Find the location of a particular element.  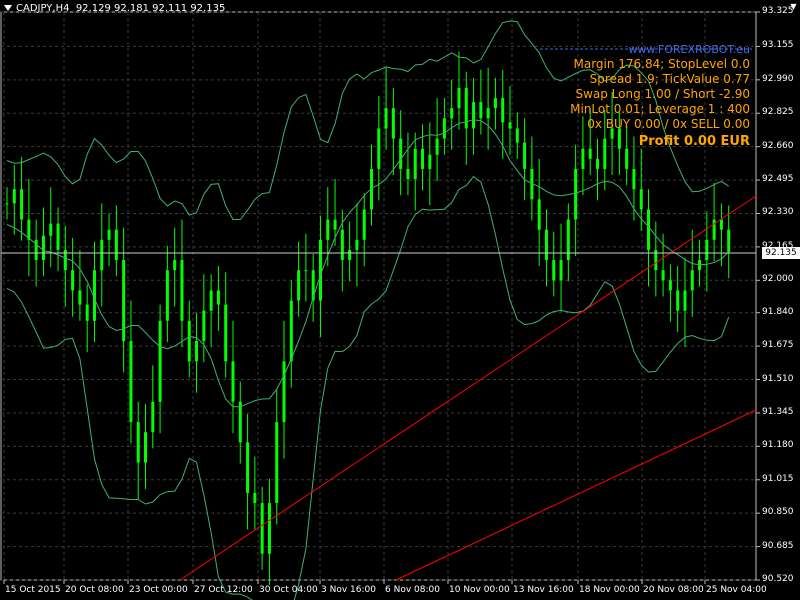

price-tick-label: 92.660 is located at coordinates (778, 145).